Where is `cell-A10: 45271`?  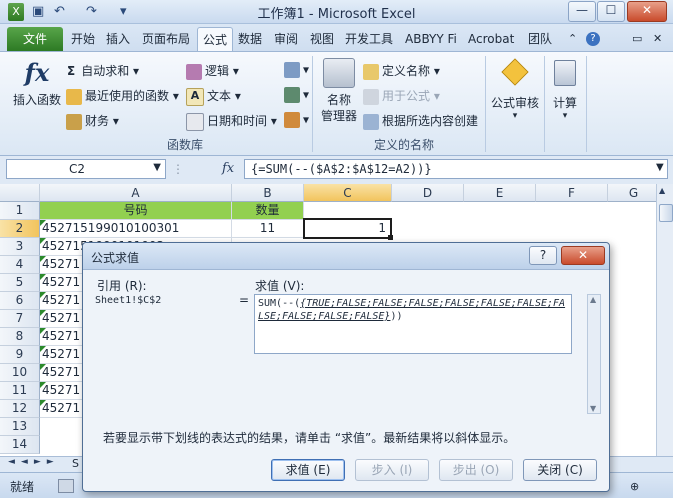
cell-A10: 45271 is located at coordinates (62, 373).